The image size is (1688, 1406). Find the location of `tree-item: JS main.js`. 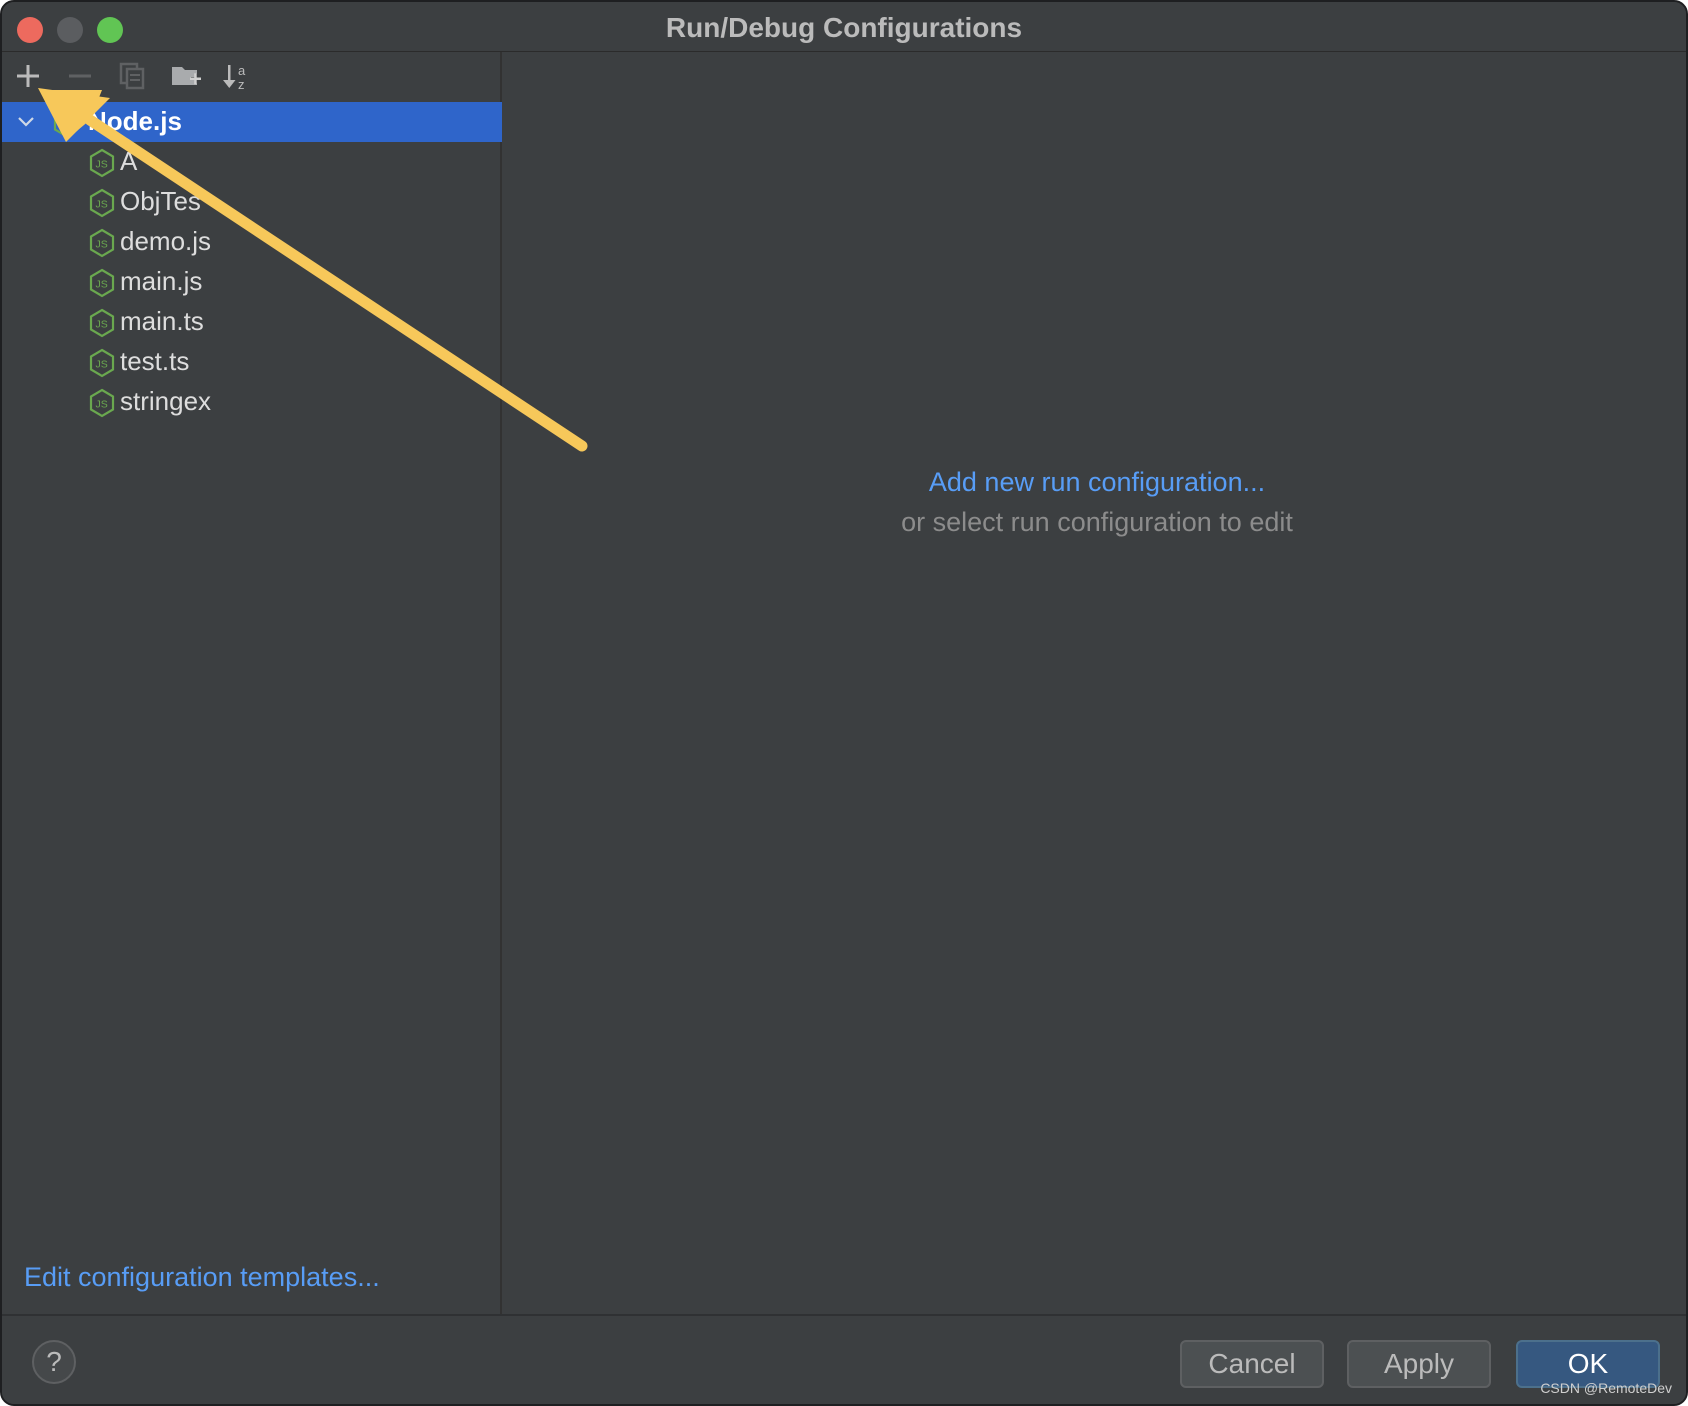

tree-item: JS main.js is located at coordinates (252, 282).